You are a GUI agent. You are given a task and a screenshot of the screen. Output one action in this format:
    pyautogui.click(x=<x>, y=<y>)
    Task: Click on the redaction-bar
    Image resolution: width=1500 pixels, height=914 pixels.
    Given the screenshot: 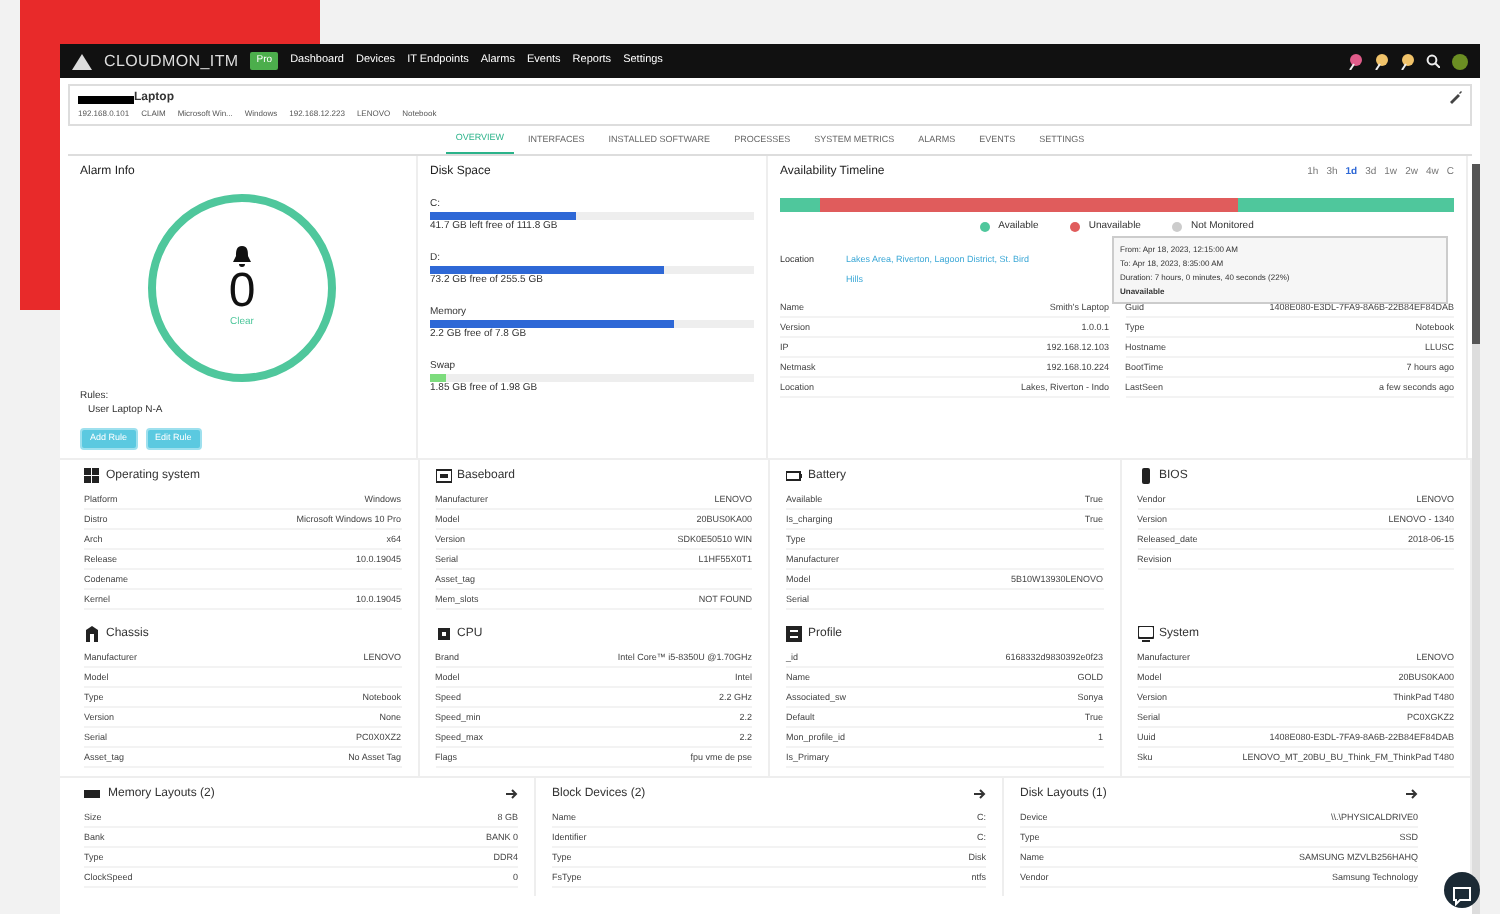 What is the action you would take?
    pyautogui.click(x=106, y=99)
    